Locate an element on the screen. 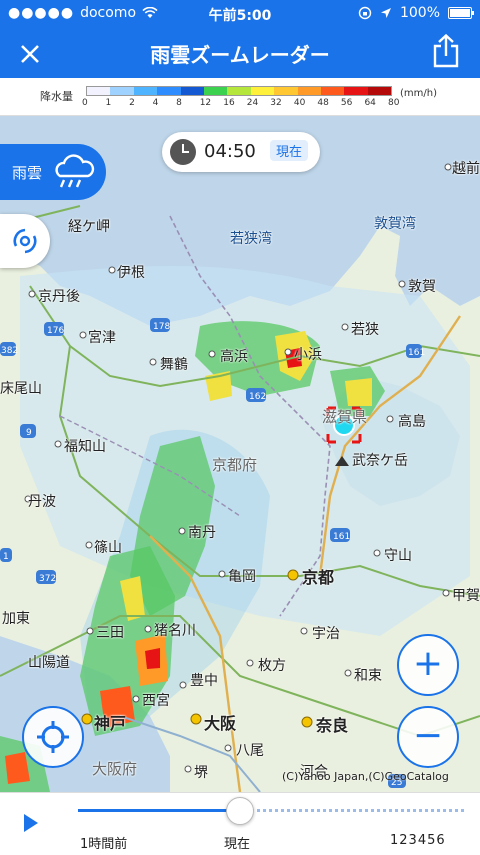 The width and height of the screenshot is (480, 855). place-wazuka: 和束 is located at coordinates (368, 676).